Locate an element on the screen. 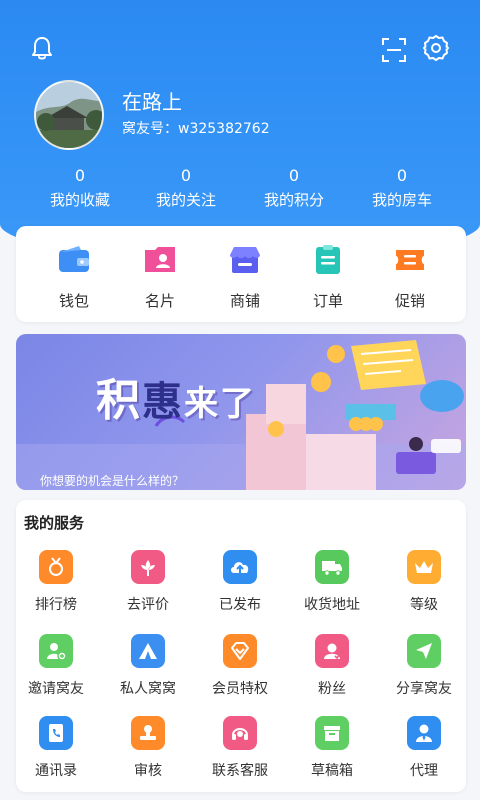 The image size is (480, 800). service-item-drafts: 草稿箱 is located at coordinates (332, 748).